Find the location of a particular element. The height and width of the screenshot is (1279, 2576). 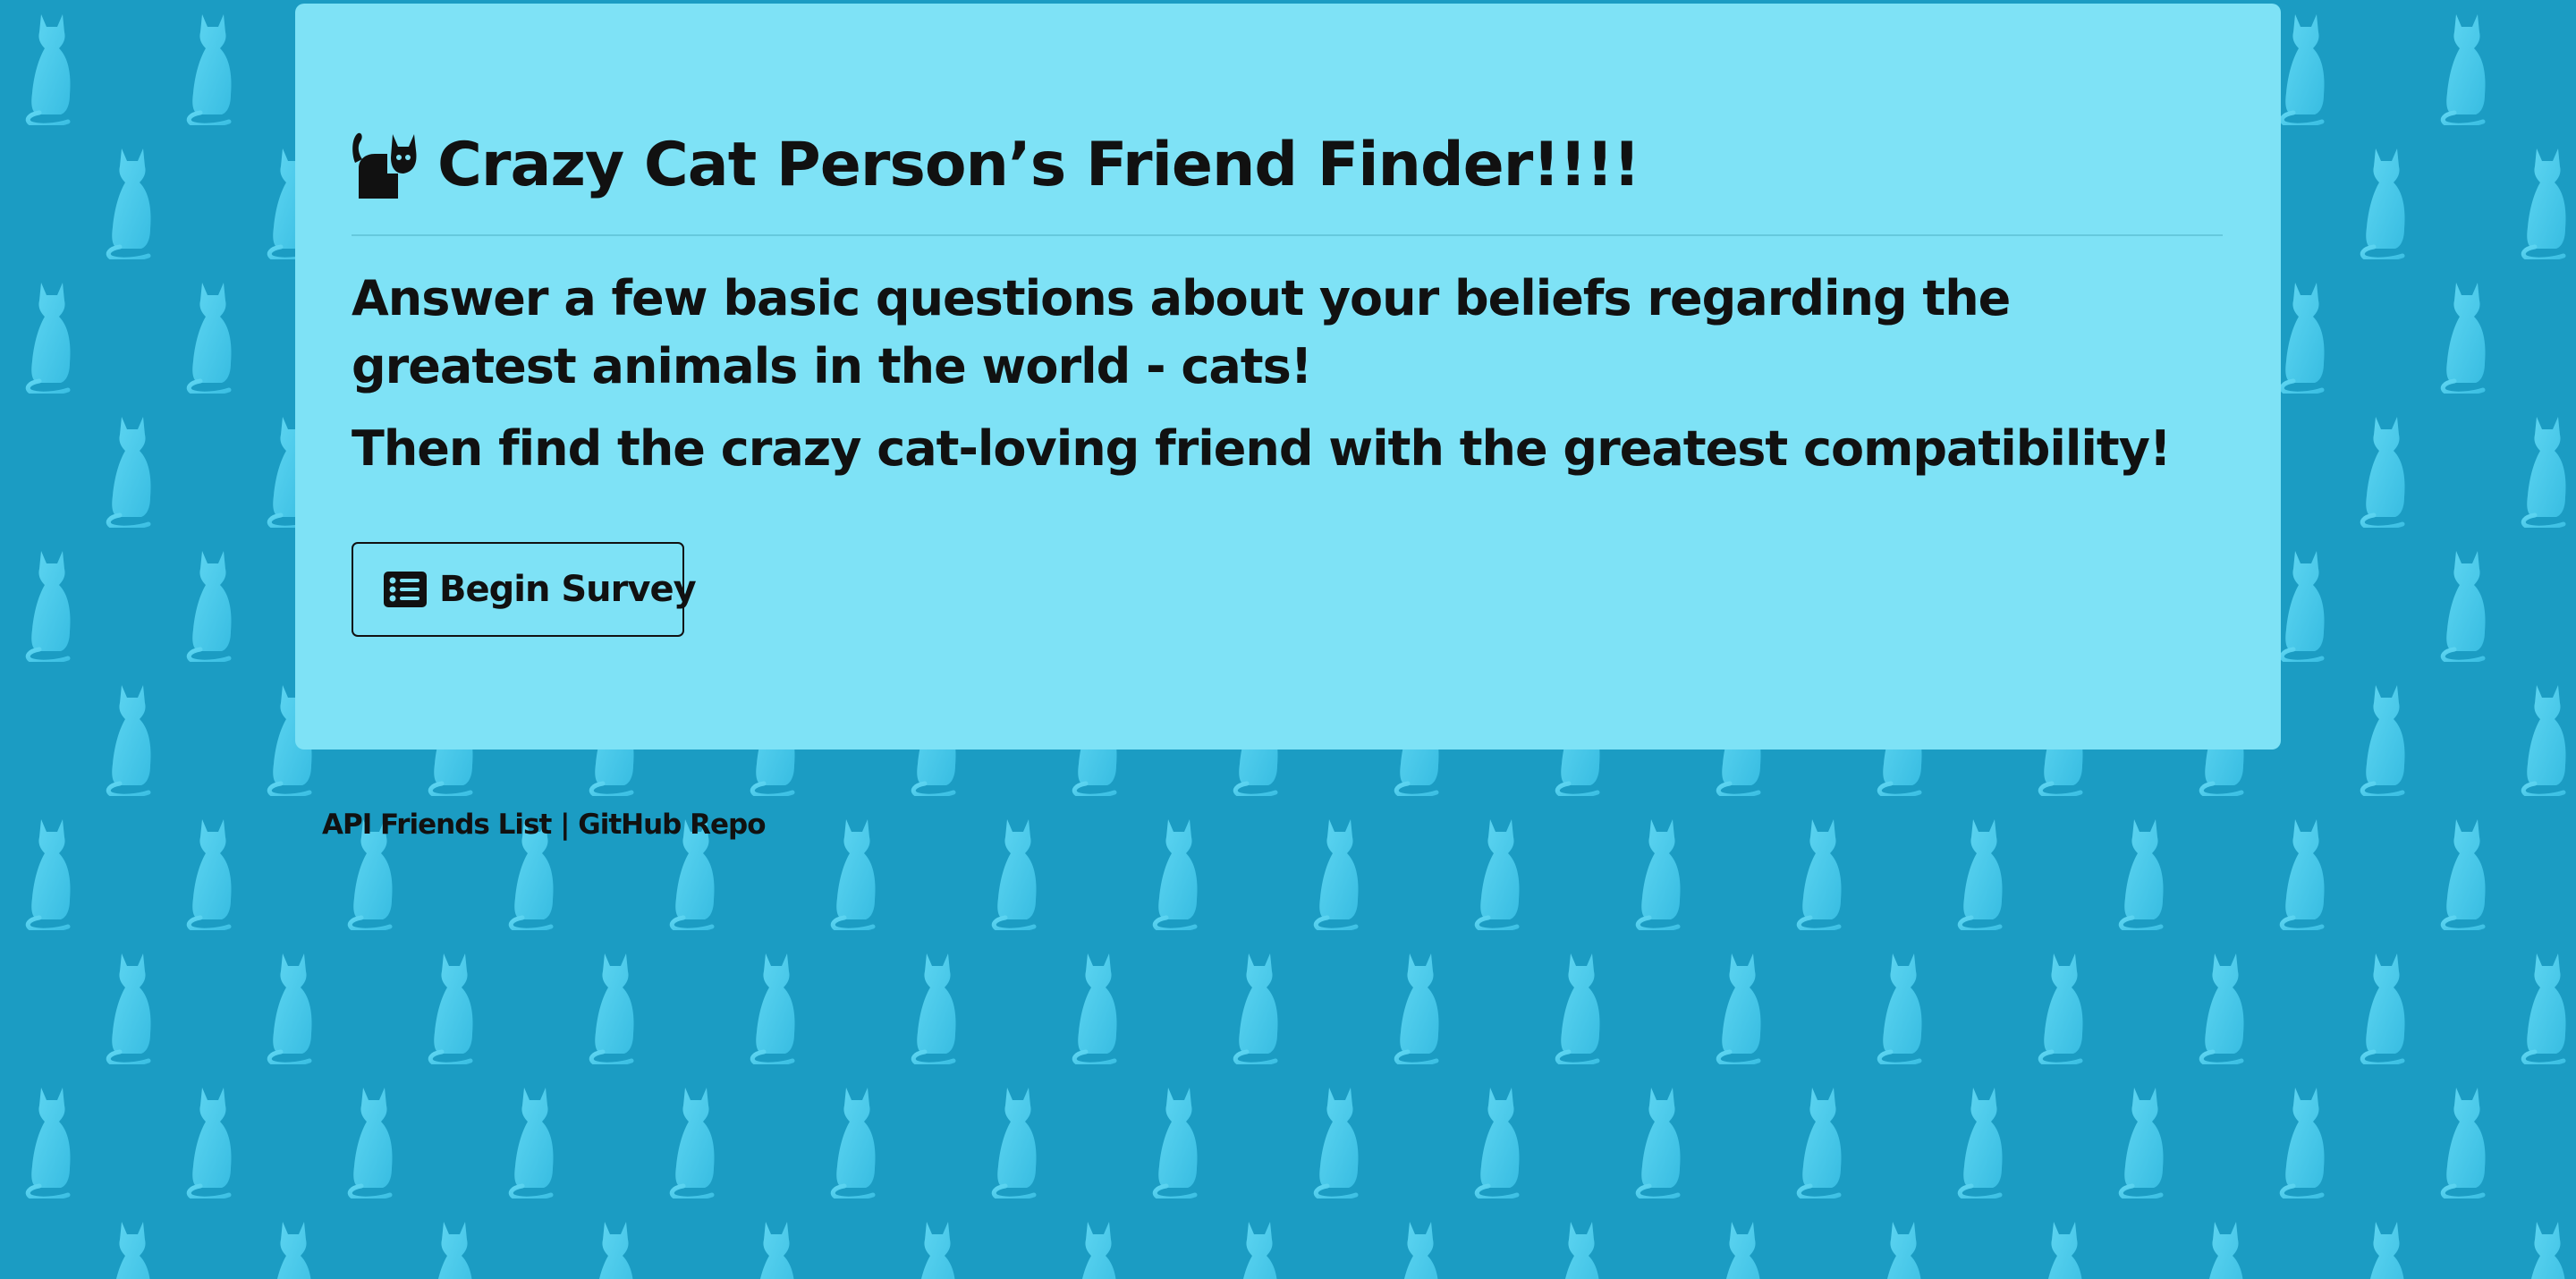

github-repo-link: GitHub Repo is located at coordinates (672, 825).